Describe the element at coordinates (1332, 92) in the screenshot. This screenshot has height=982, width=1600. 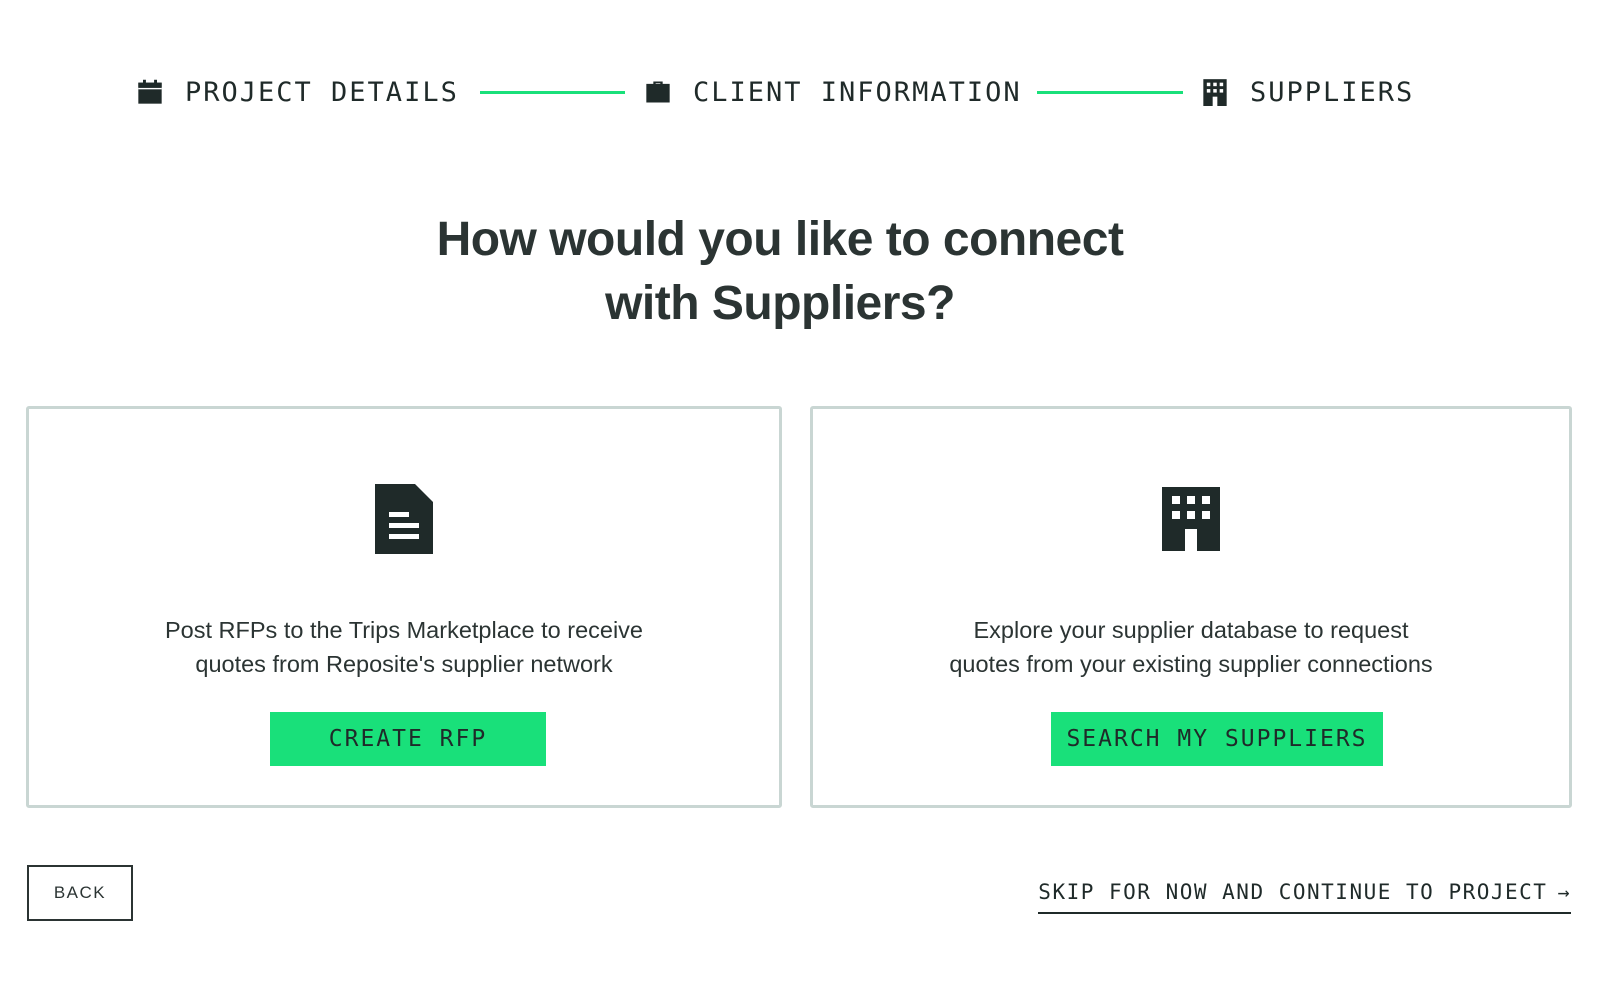
I see `step-label: SUPPLIERS` at that location.